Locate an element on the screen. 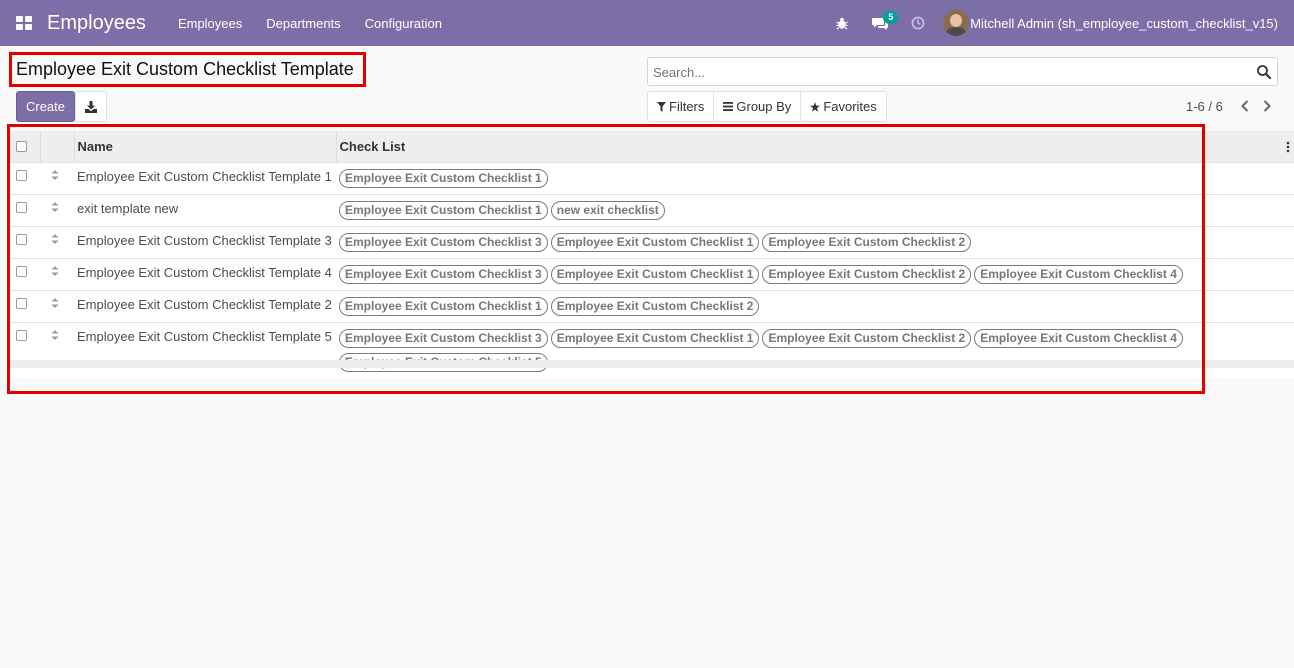 This screenshot has width=1294, height=668. clock-icon is located at coordinates (918, 23).